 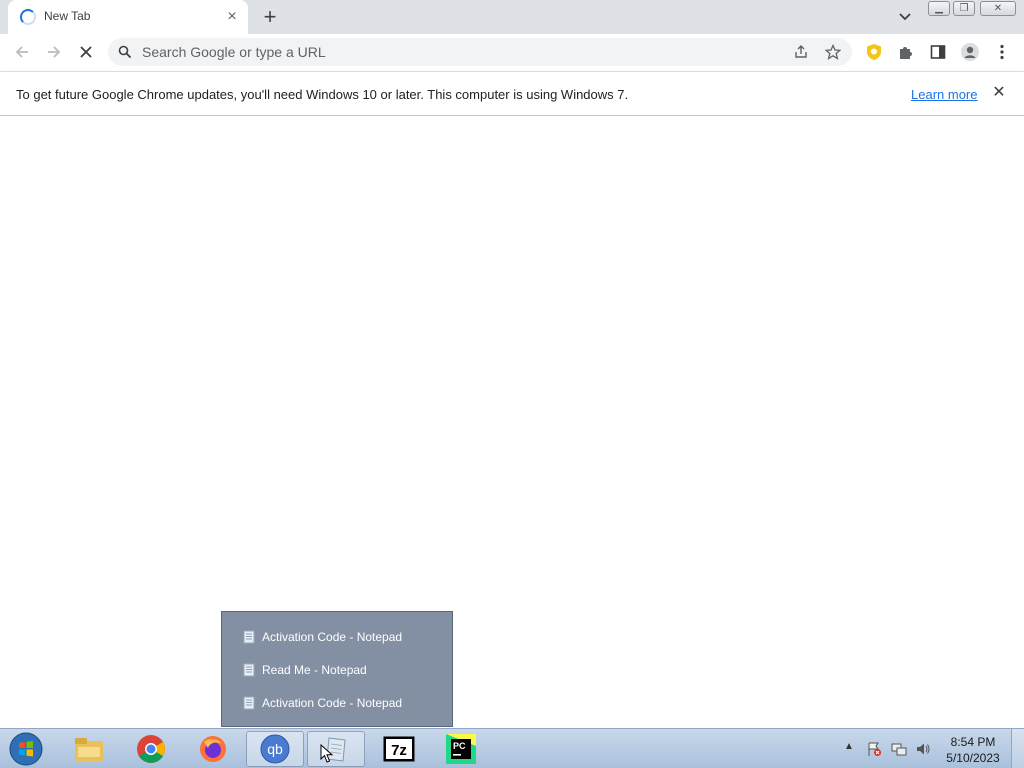 I want to click on taskbar-firefox, so click(x=213, y=749).